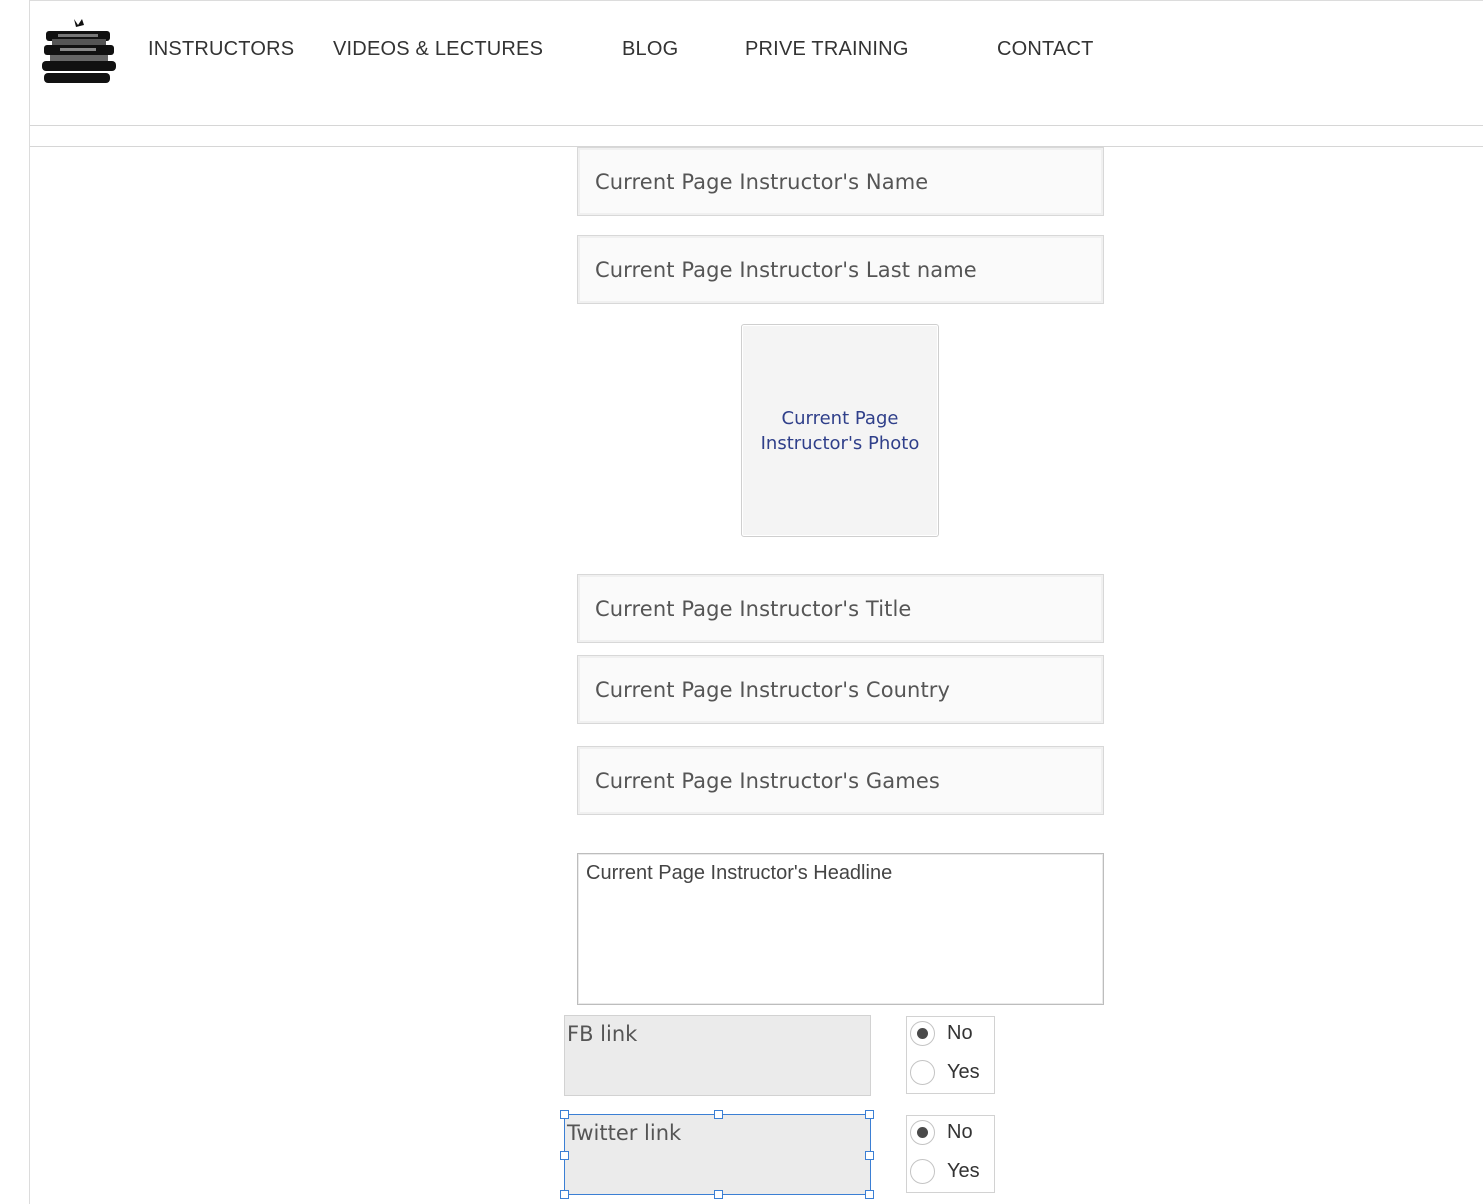 The height and width of the screenshot is (1204, 1483). I want to click on chess-pieces-logo-icon, so click(79, 51).